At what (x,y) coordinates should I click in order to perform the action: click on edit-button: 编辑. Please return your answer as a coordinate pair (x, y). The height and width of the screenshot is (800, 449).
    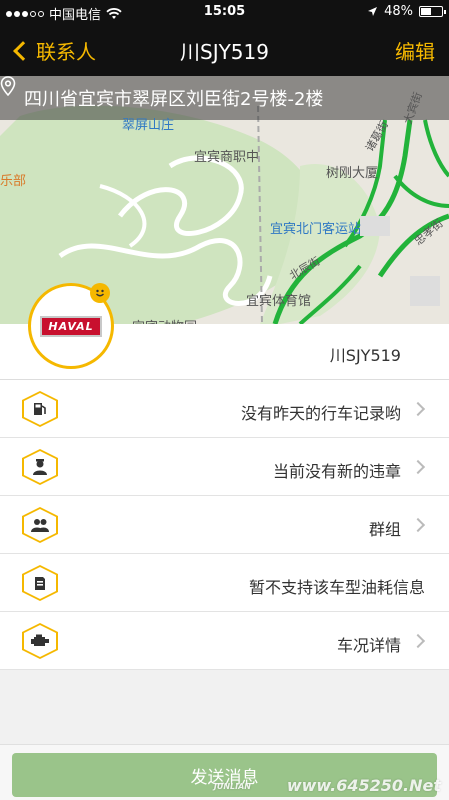
    Looking at the image, I should click on (415, 50).